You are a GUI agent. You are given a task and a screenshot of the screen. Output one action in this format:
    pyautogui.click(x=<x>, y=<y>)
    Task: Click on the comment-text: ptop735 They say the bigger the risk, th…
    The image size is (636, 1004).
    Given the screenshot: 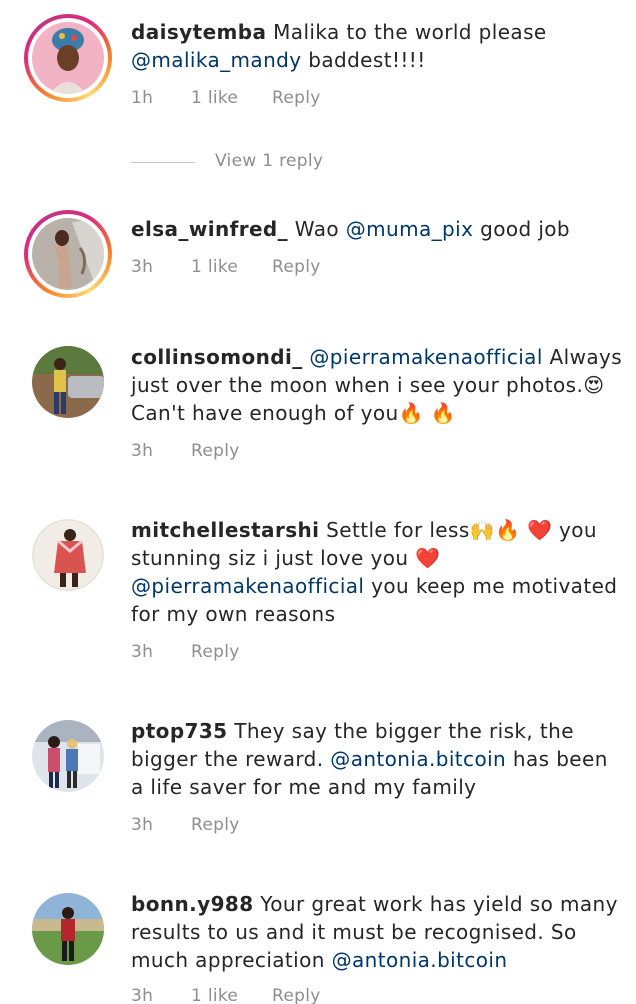 What is the action you would take?
    pyautogui.click(x=377, y=759)
    